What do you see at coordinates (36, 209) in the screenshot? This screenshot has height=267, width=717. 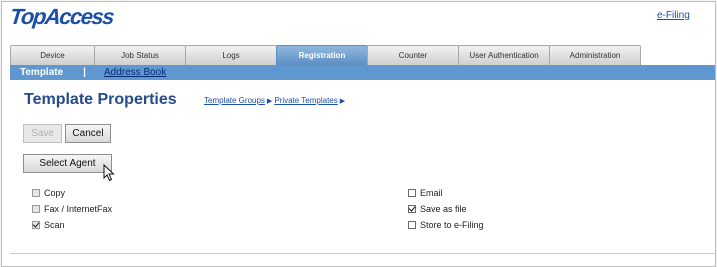 I see `fax-checkbox` at bounding box center [36, 209].